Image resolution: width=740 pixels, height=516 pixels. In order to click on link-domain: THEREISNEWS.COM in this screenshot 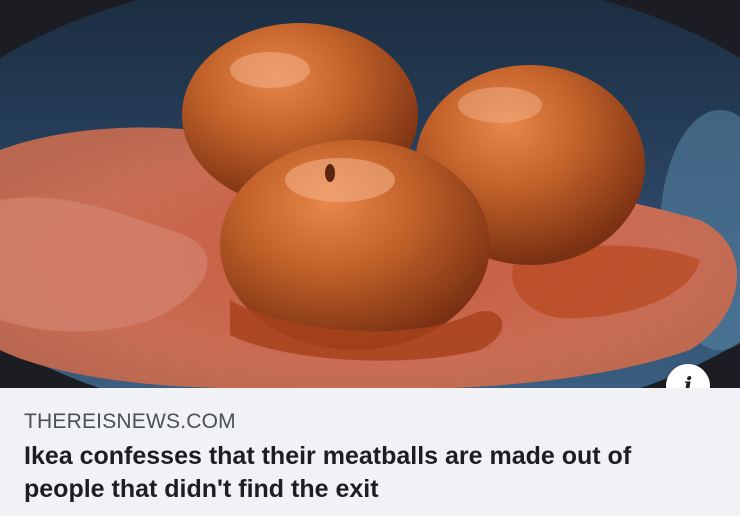, I will do `click(130, 421)`.